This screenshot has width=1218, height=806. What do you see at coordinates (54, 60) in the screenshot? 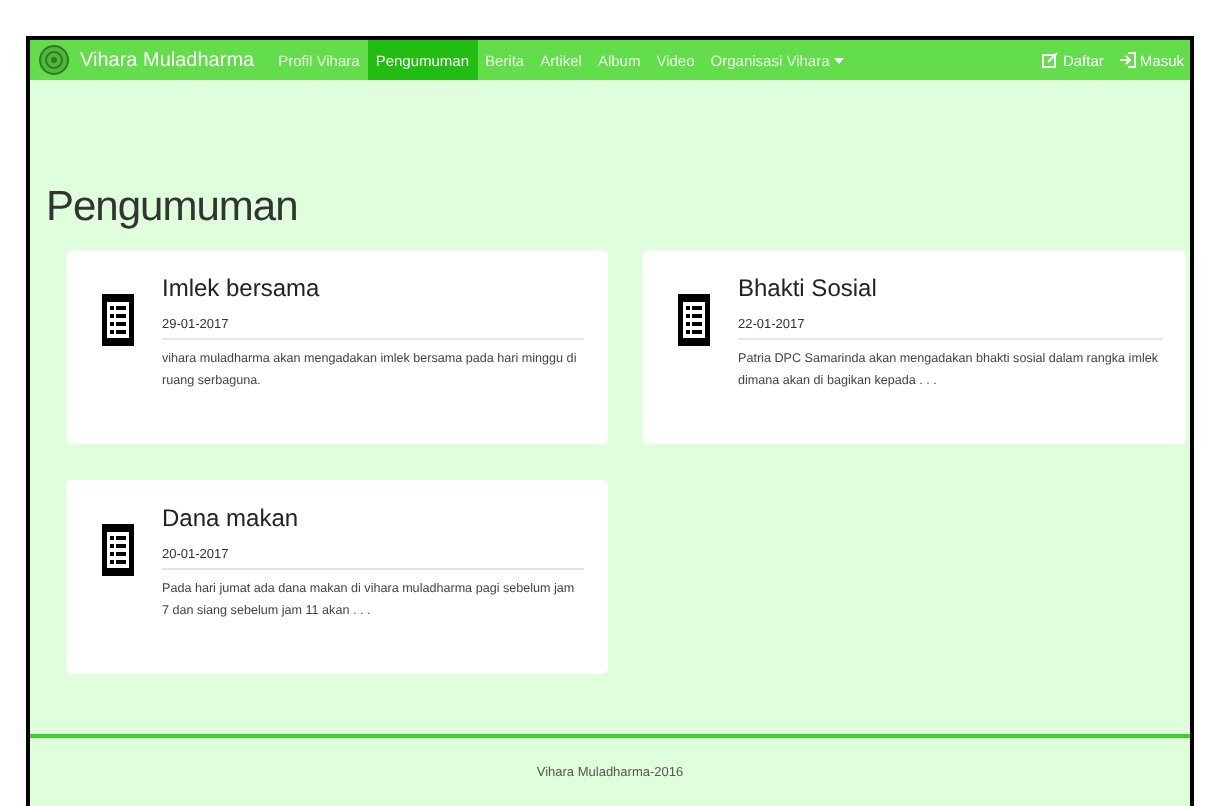
I see `emblem-icon` at bounding box center [54, 60].